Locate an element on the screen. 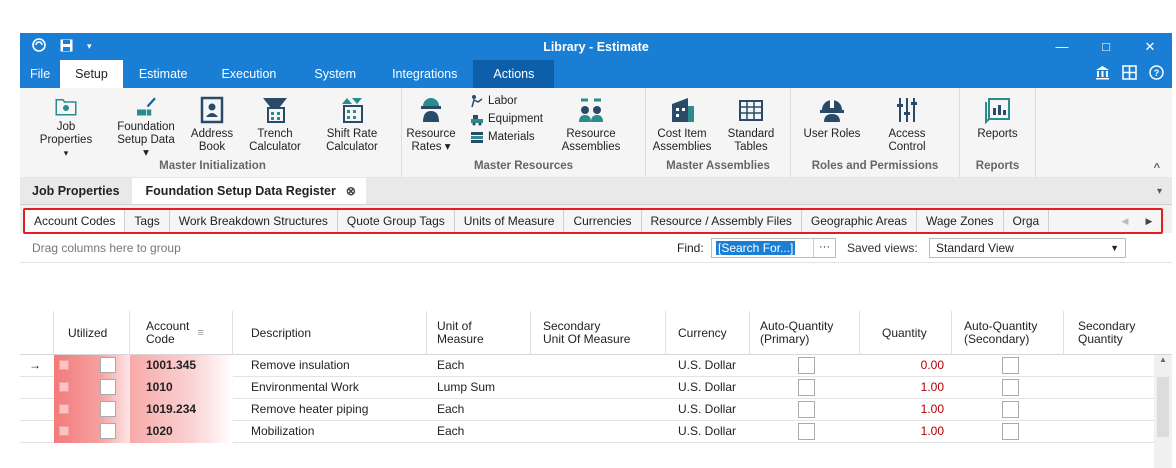  find-input: [Search For...] ··· is located at coordinates (773, 248).